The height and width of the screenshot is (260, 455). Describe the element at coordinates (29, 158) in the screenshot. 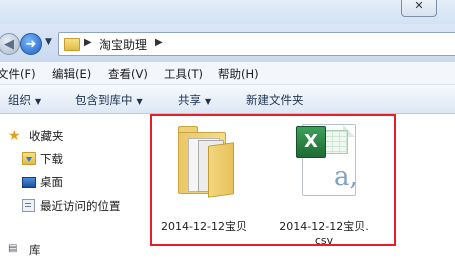

I see `download-folder-icon` at that location.